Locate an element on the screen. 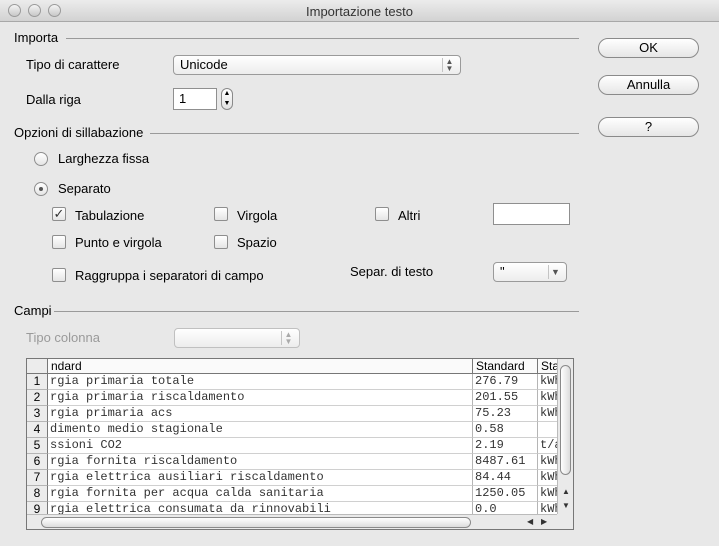 The width and height of the screenshot is (719, 546). tab-label: Tabulazione is located at coordinates (110, 215).